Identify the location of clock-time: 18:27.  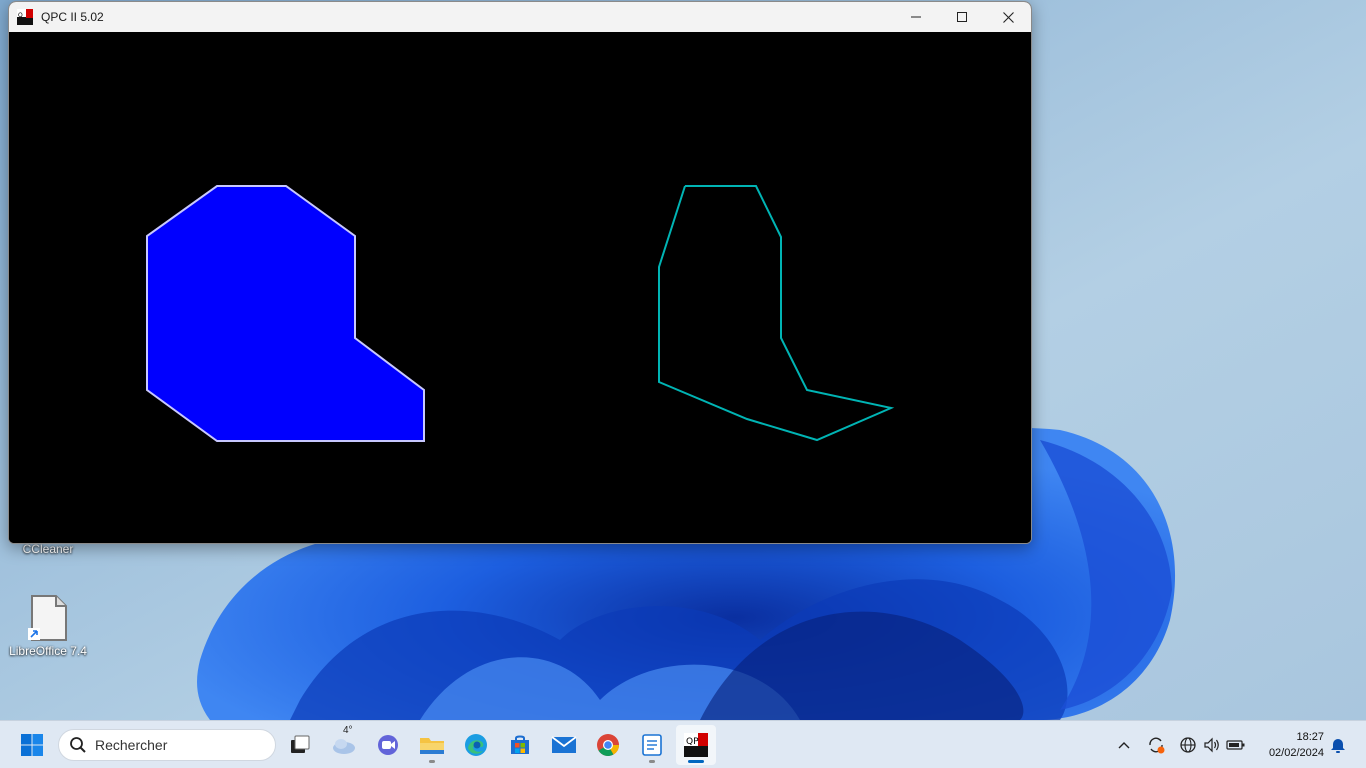
(1310, 737).